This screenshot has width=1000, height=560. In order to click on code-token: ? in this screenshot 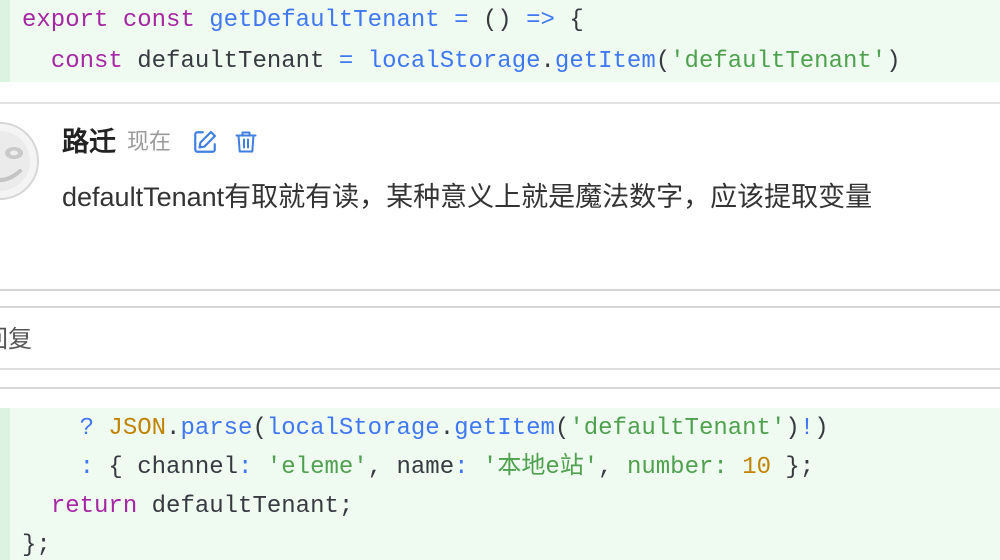, I will do `click(87, 428)`.